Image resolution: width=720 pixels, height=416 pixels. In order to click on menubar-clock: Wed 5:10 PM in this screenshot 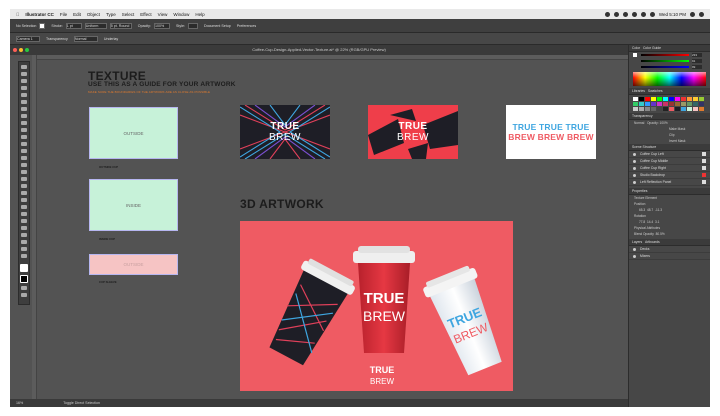, I will do `click(672, 14)`.